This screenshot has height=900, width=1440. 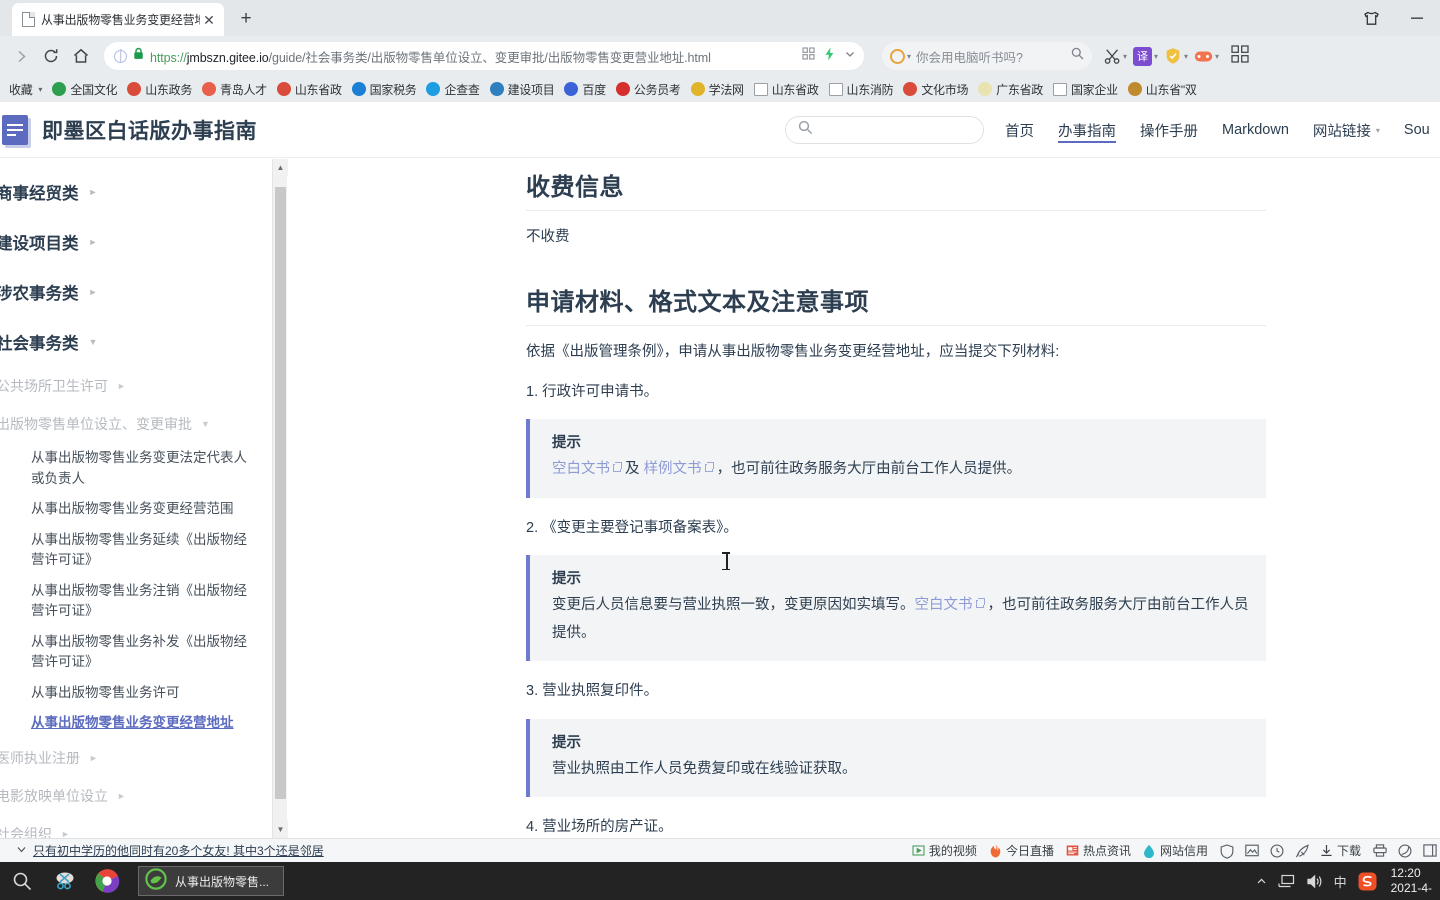 I want to click on reload-icon, so click(x=51, y=56).